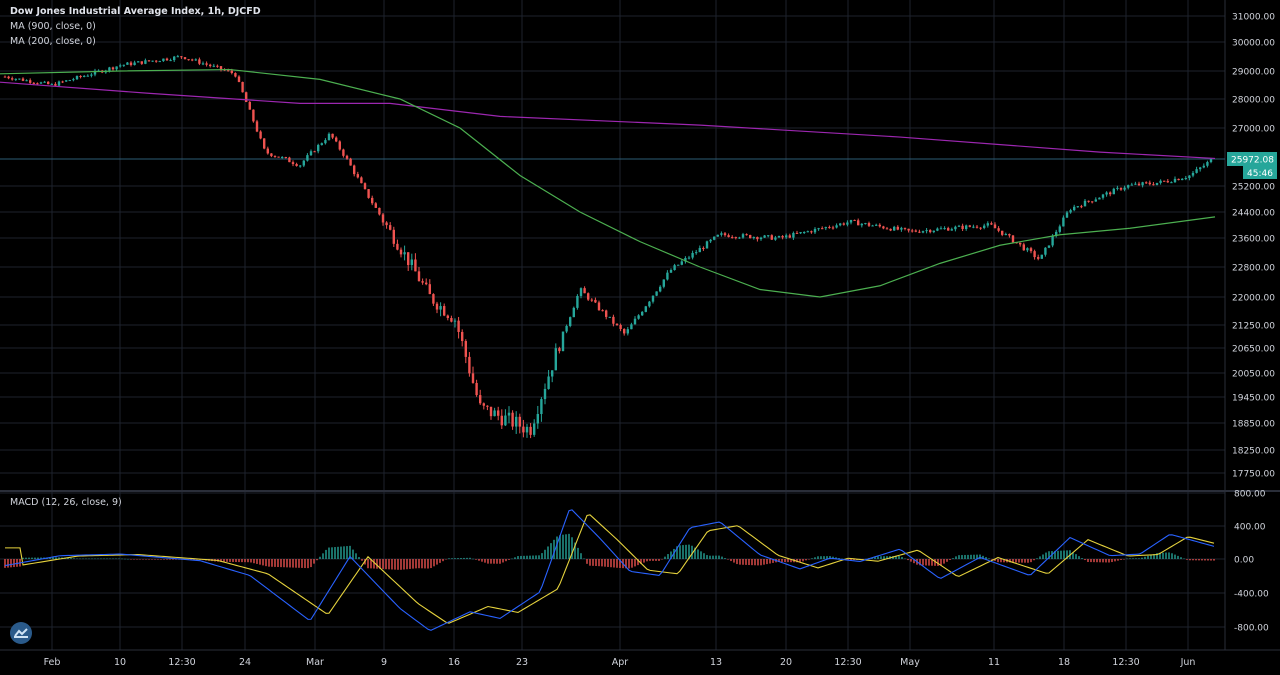  What do you see at coordinates (53, 41) in the screenshot?
I see `legend-ma200: MA (200, close, 0)` at bounding box center [53, 41].